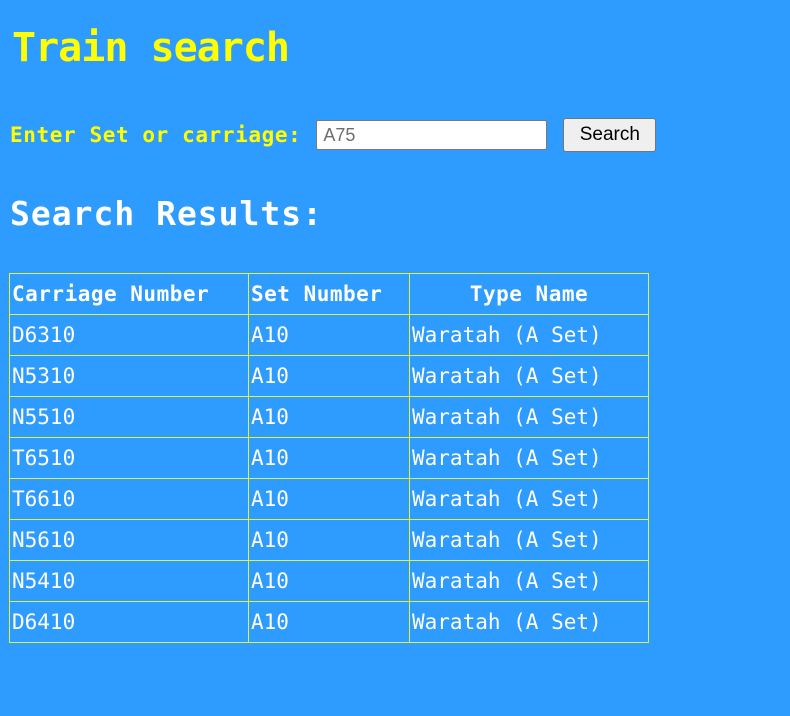  I want to click on table-row: T6510 A10 Waratah (A Set), so click(329, 458).